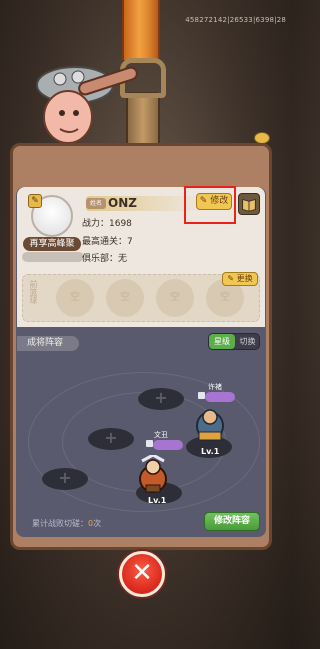 This screenshot has width=320, height=649. I want to click on hero-1-nameplate, so click(220, 397).